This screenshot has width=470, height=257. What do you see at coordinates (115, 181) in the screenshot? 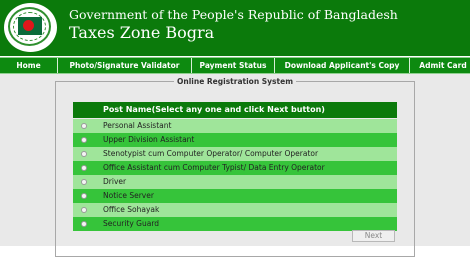
I see `post-label: Driver` at bounding box center [115, 181].